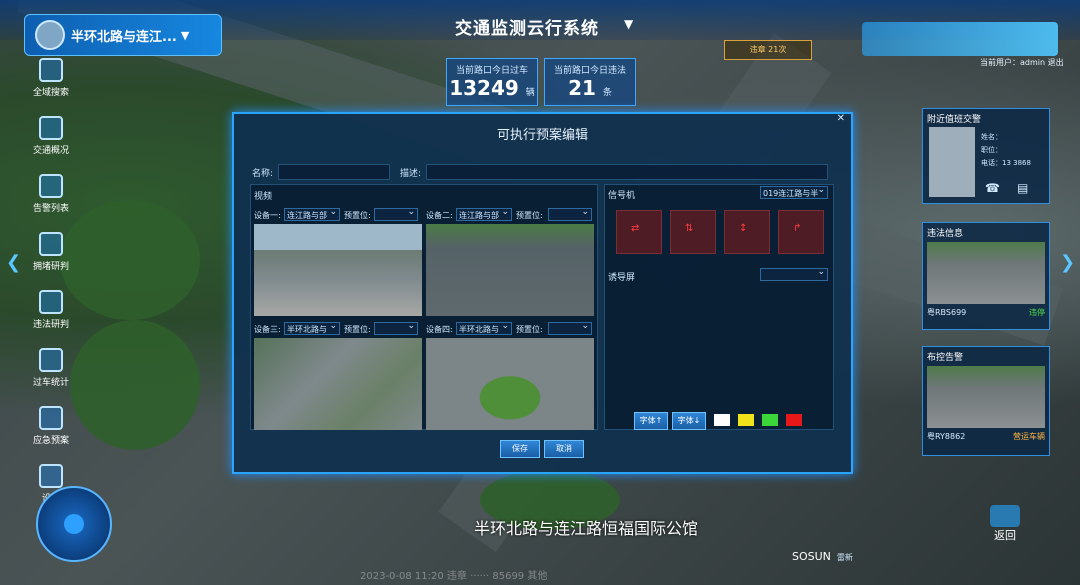 Image resolution: width=1080 pixels, height=585 pixels. Describe the element at coordinates (50, 209) in the screenshot. I see `sidebar-item-label: 告警列表` at that location.